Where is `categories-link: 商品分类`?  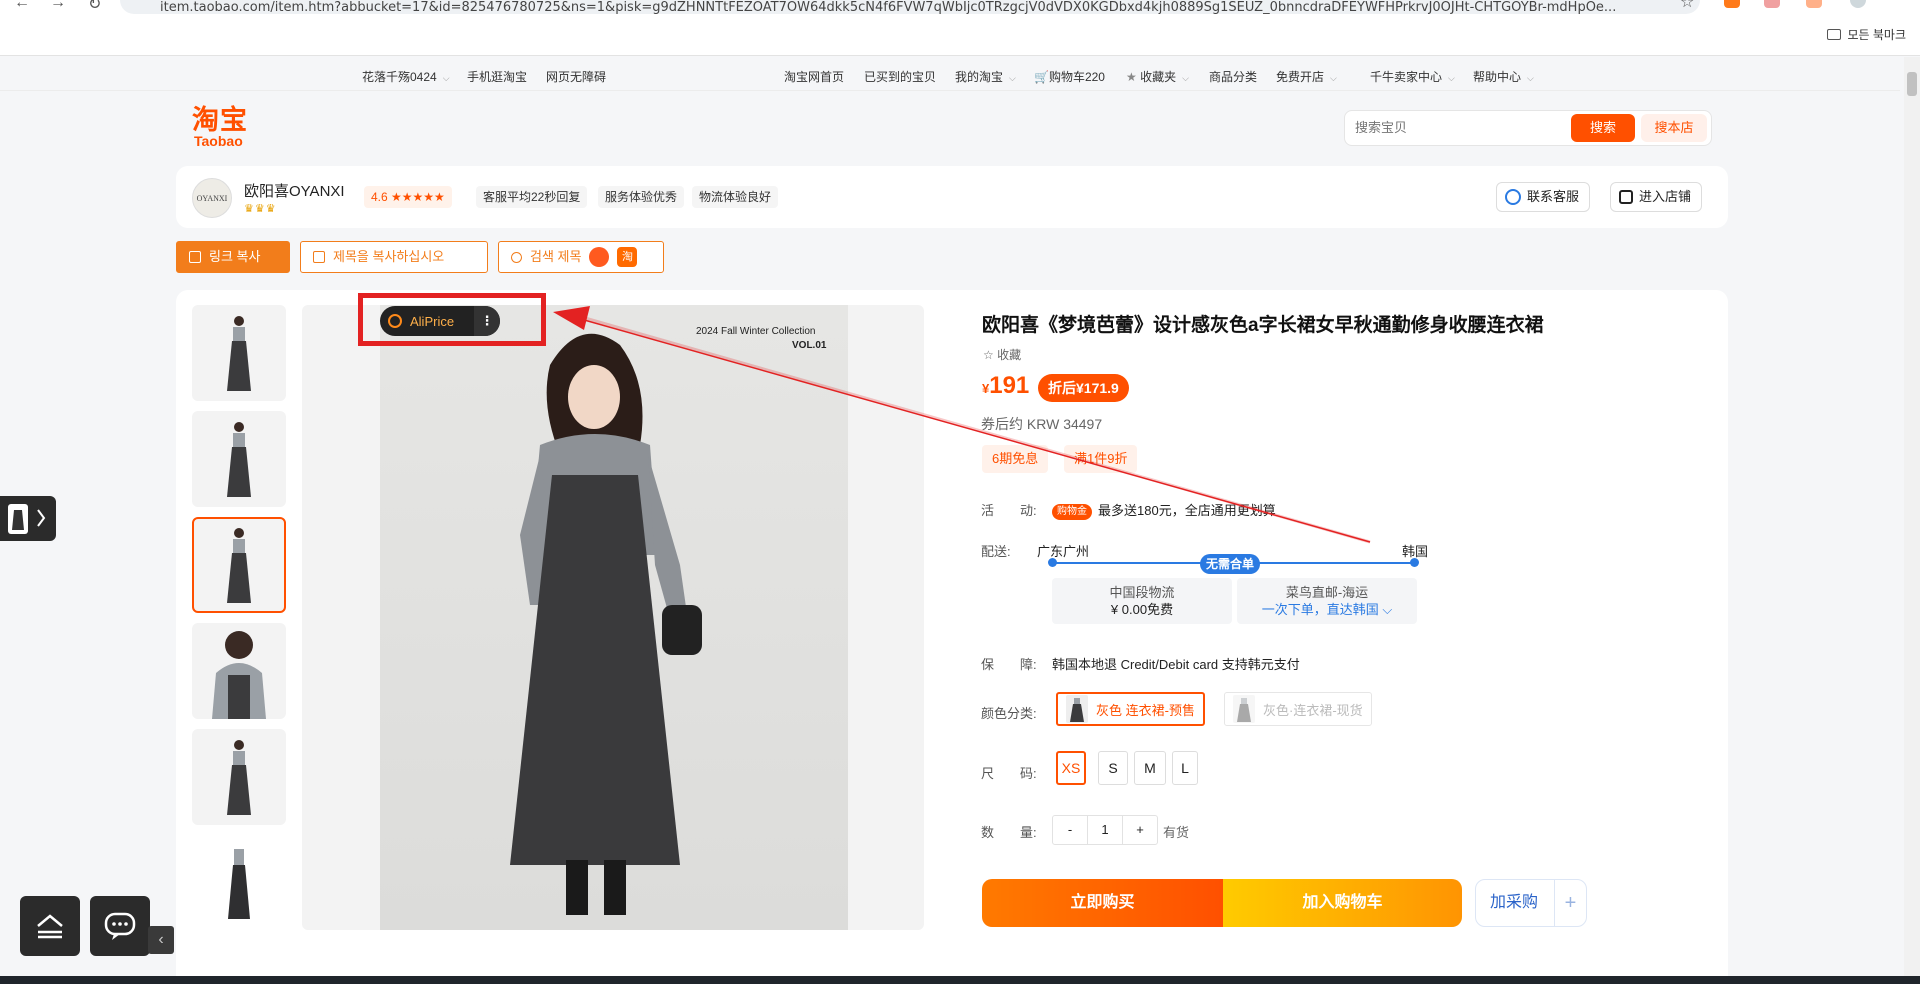
categories-link: 商品分类 is located at coordinates (1233, 76).